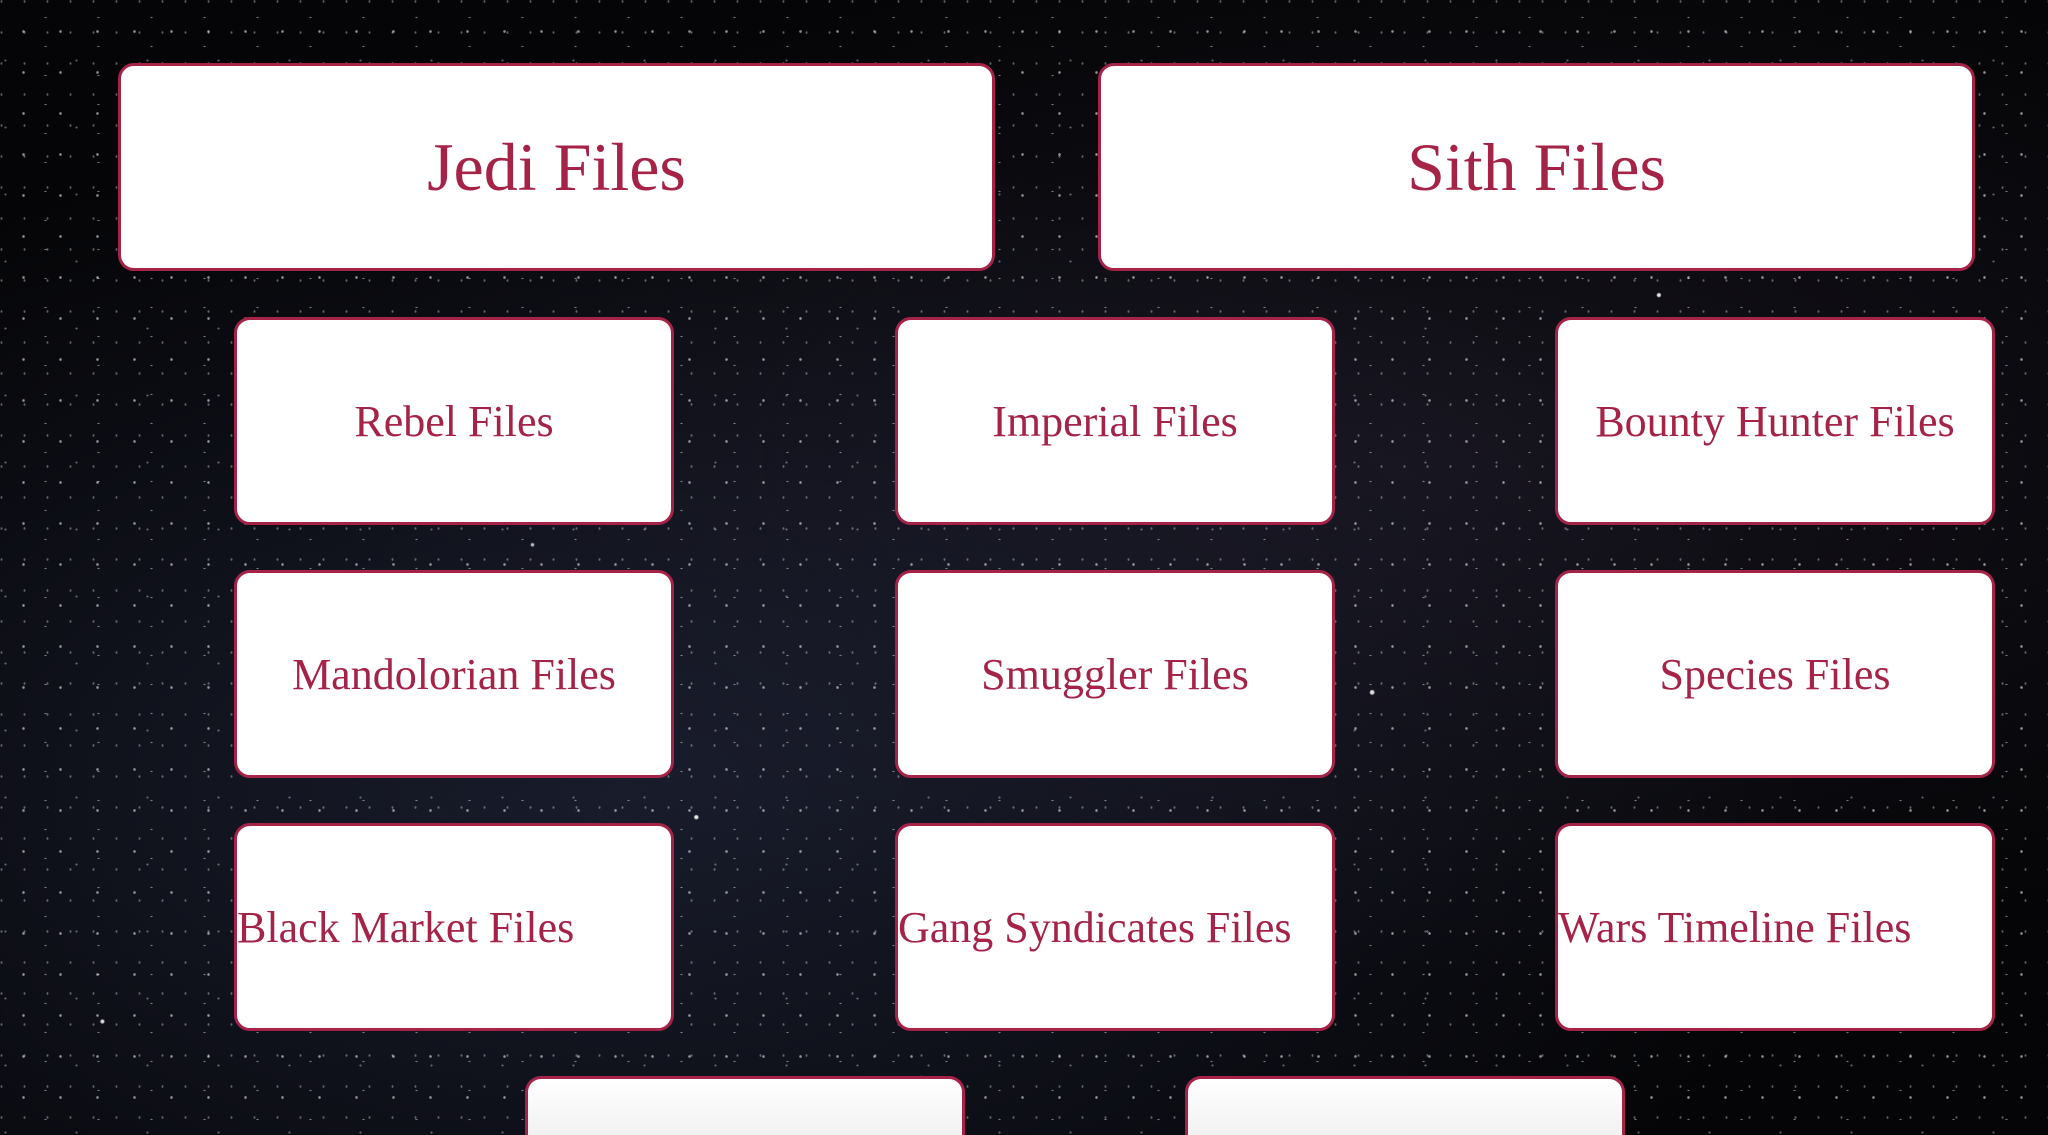 The image size is (2048, 1135). Describe the element at coordinates (406, 927) in the screenshot. I see `black-market-files-label: Black Market Files` at that location.